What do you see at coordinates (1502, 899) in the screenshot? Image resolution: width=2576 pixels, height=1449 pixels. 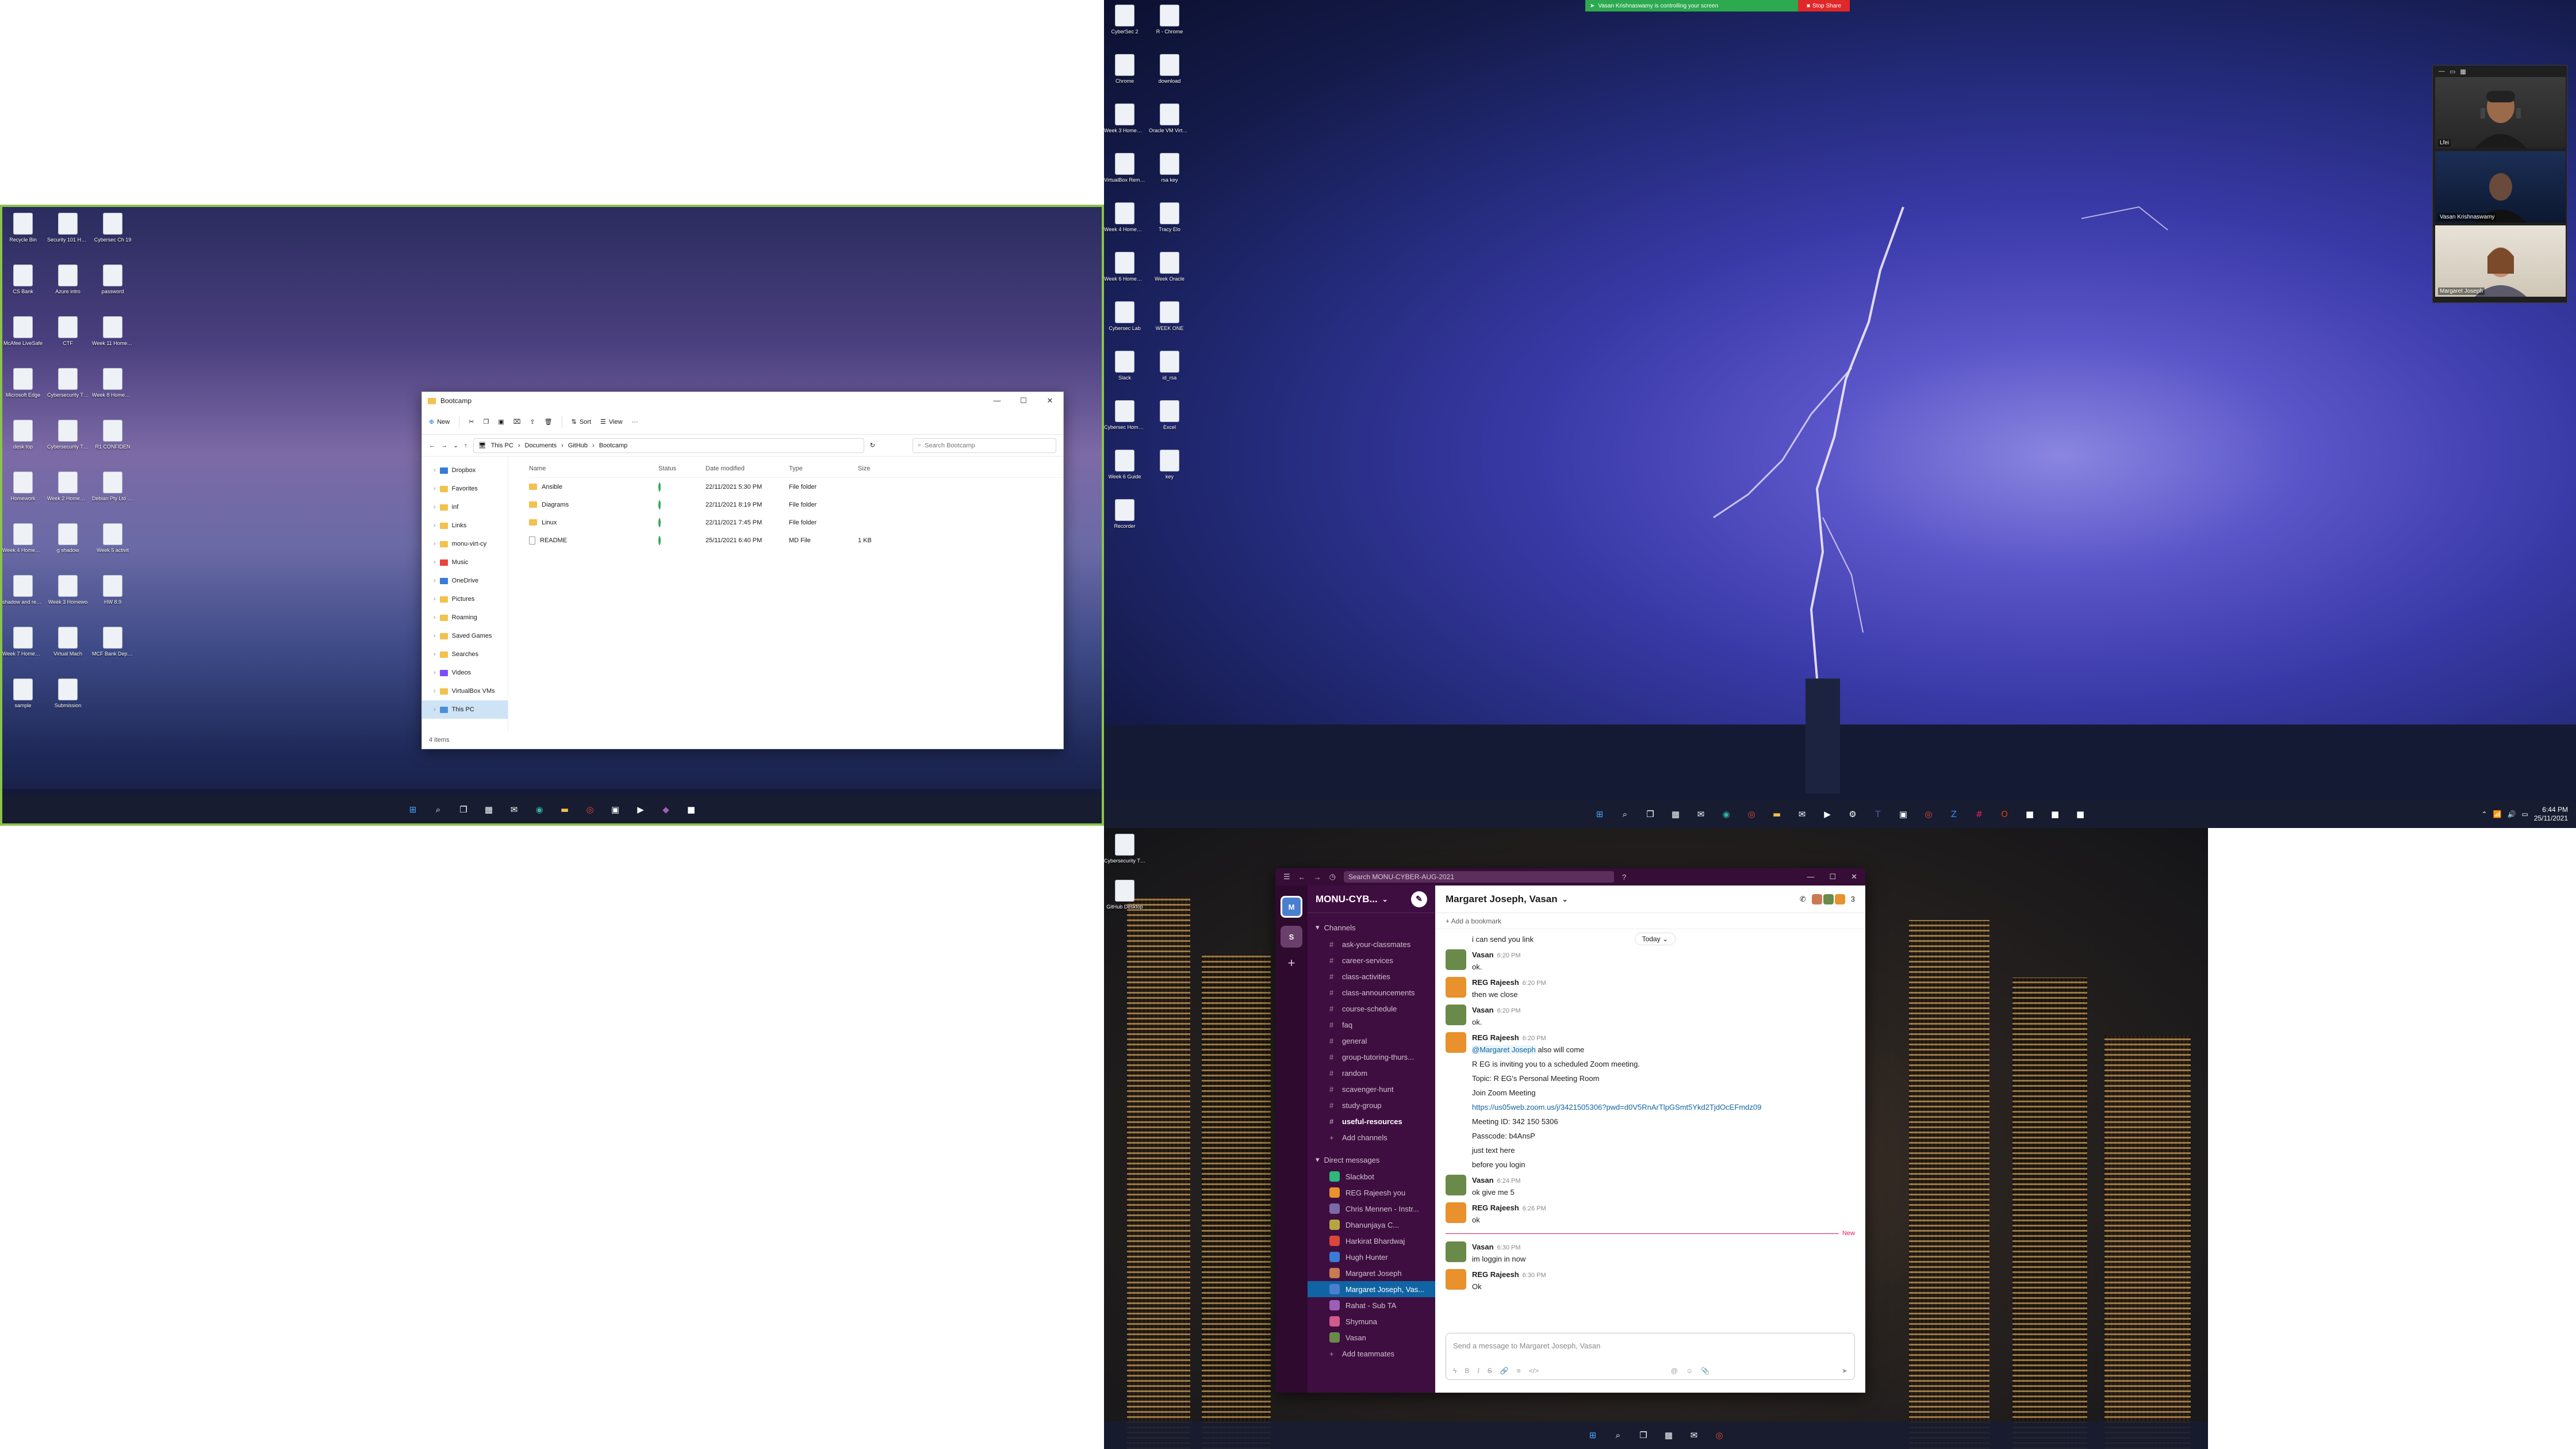 I see `conversation-title: Margaret Joseph, Vasan` at bounding box center [1502, 899].